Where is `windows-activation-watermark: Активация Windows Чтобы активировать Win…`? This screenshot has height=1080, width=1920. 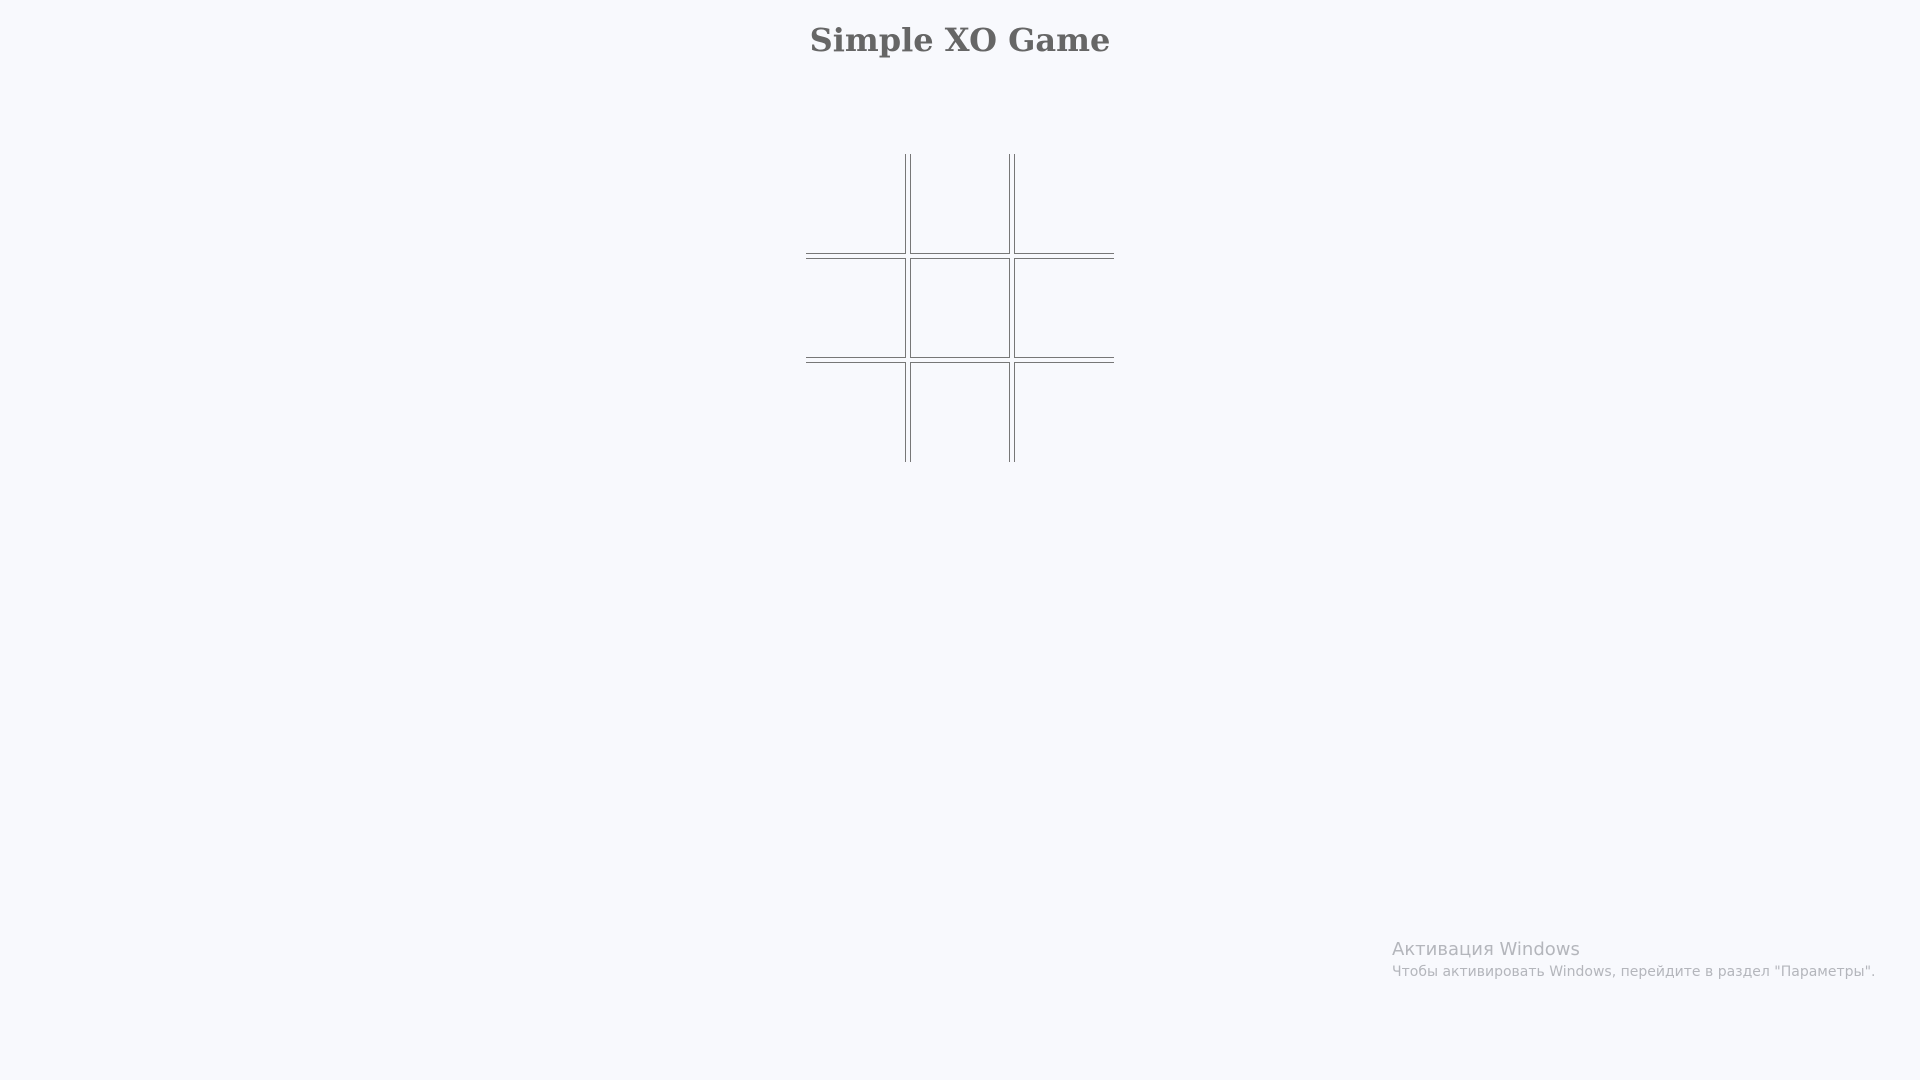
windows-activation-watermark: Активация Windows Чтобы активировать Win… is located at coordinates (1633, 960).